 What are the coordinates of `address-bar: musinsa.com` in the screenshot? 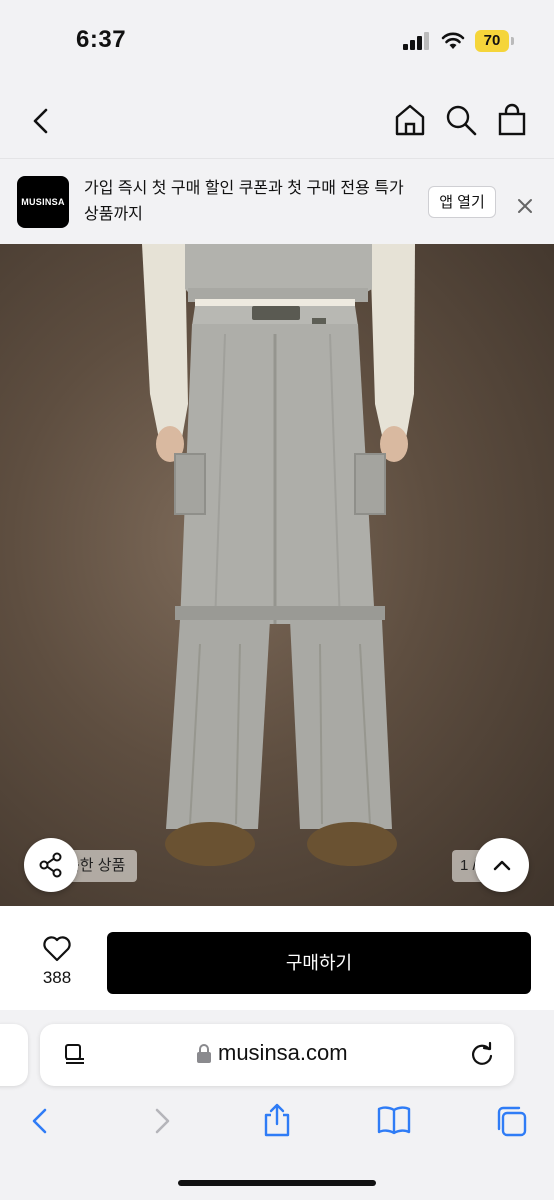 It's located at (277, 1055).